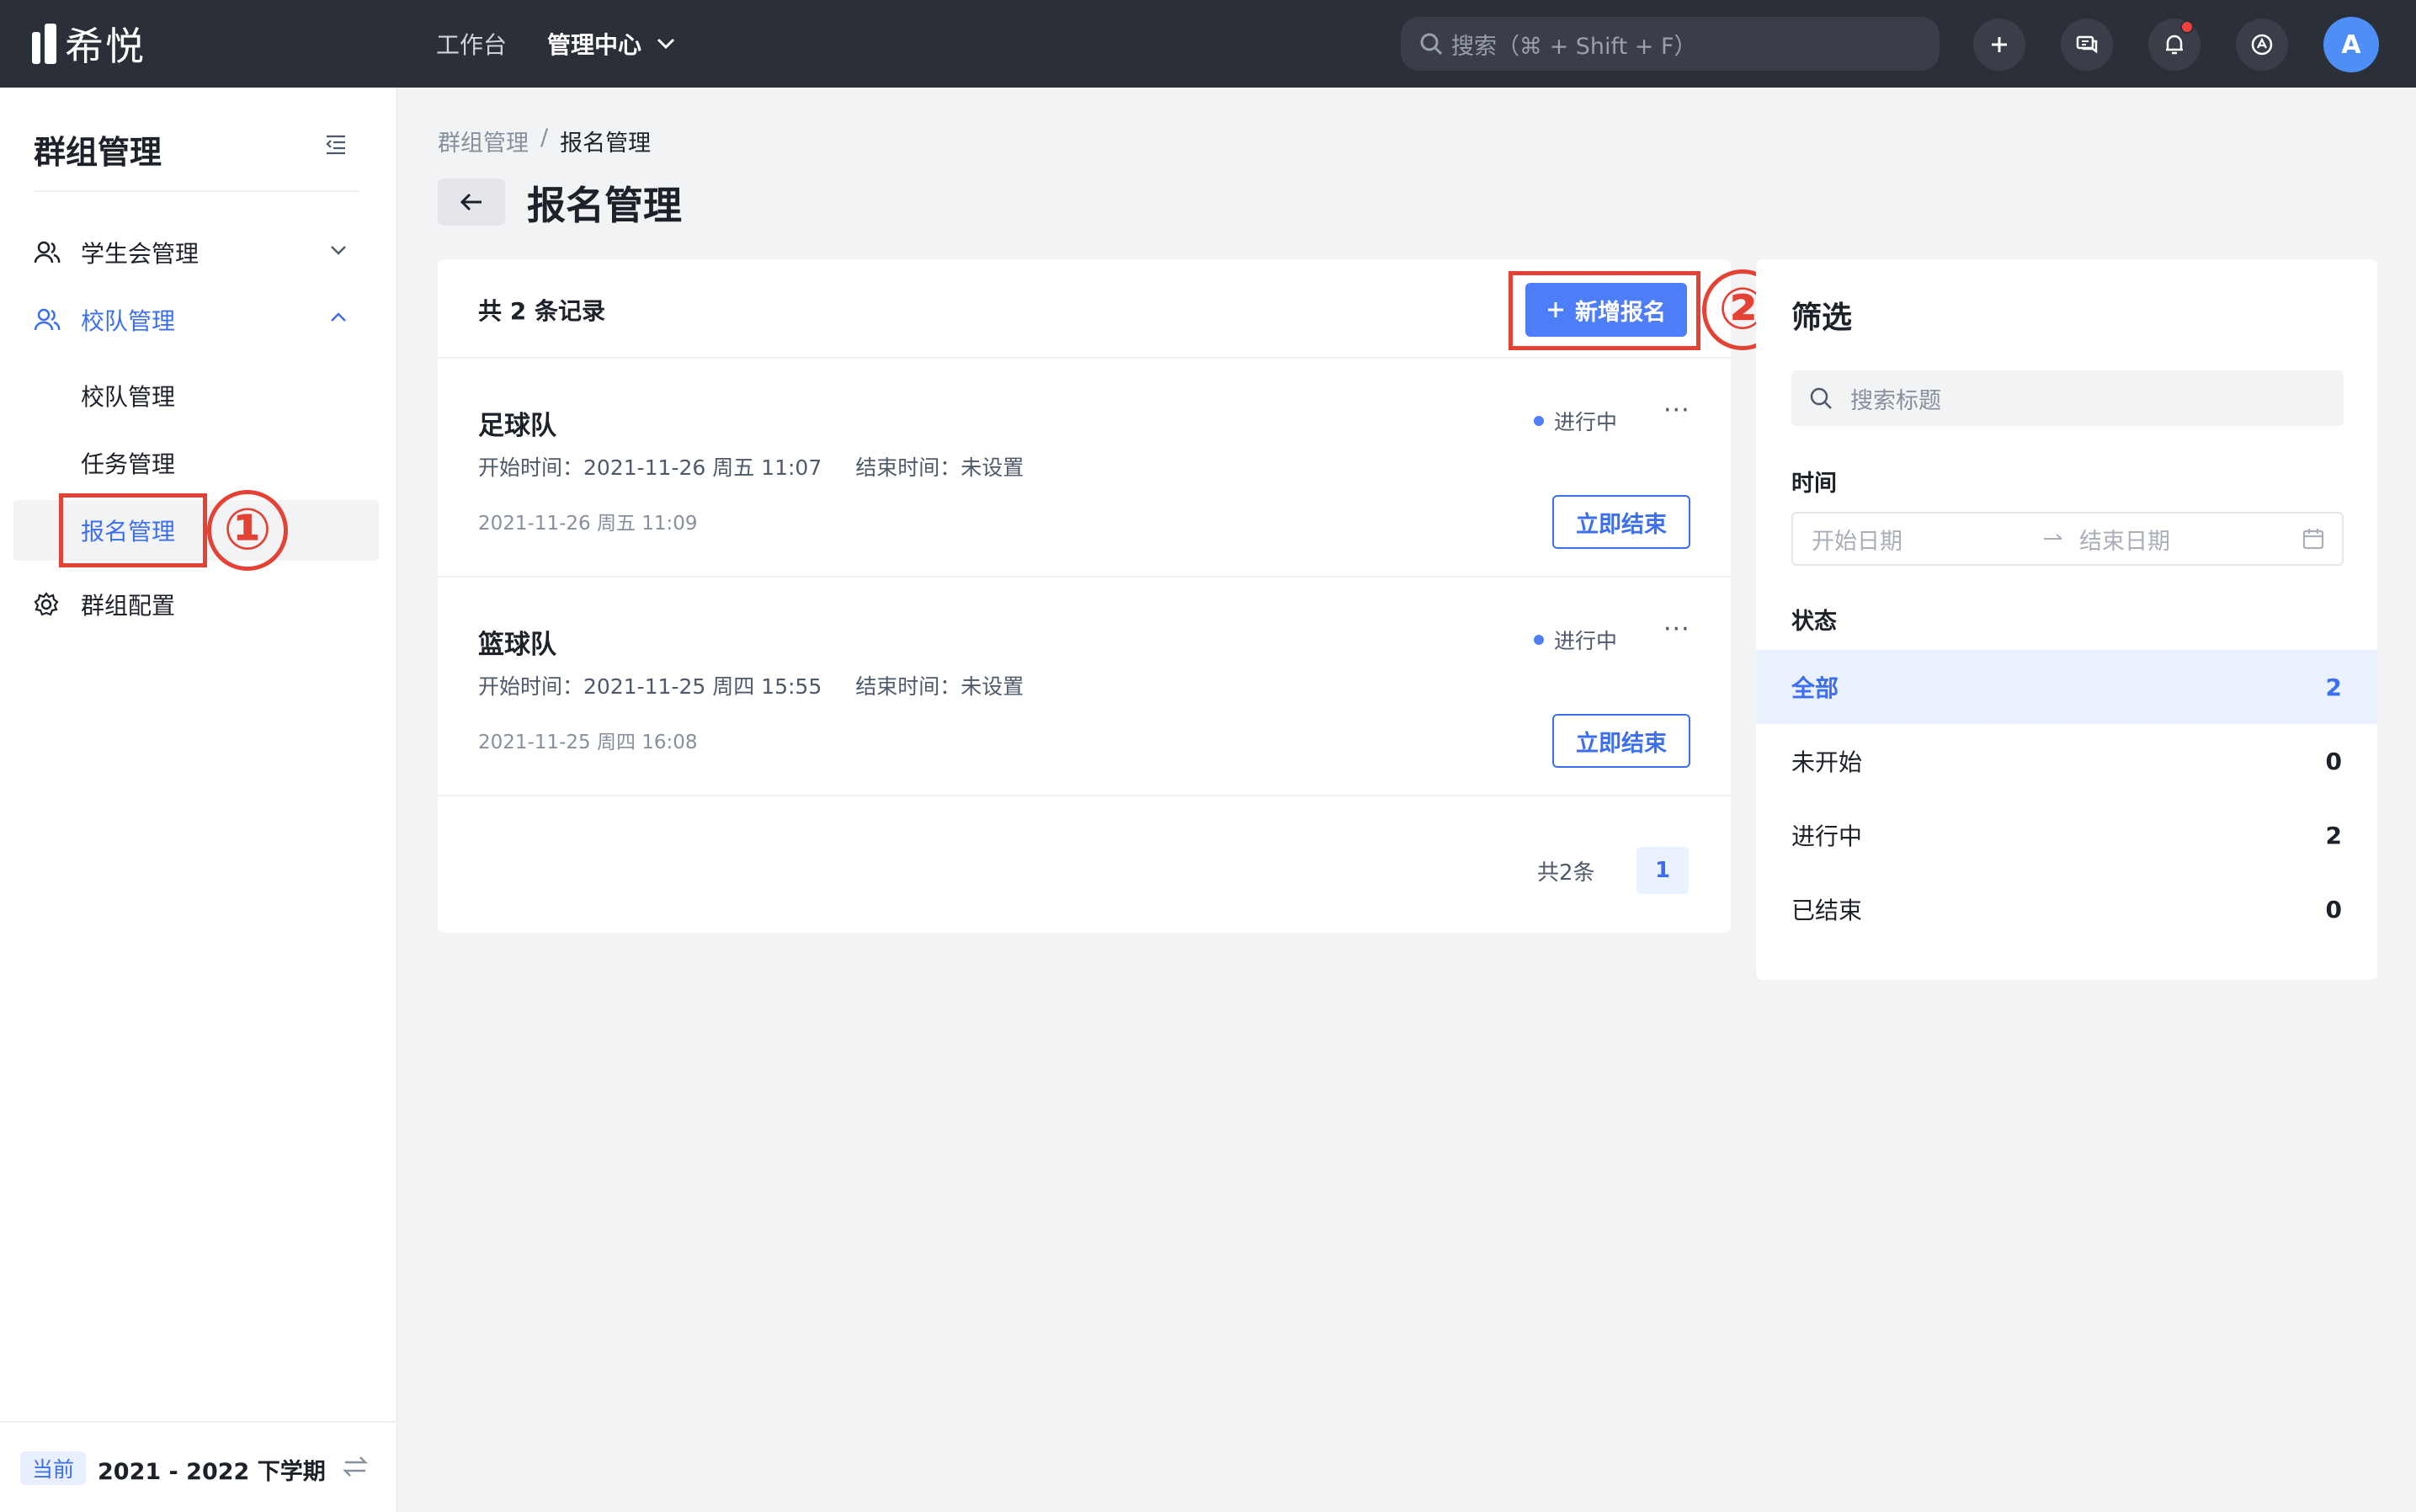 This screenshot has width=2416, height=1512. I want to click on annotation-step-1: ①, so click(247, 531).